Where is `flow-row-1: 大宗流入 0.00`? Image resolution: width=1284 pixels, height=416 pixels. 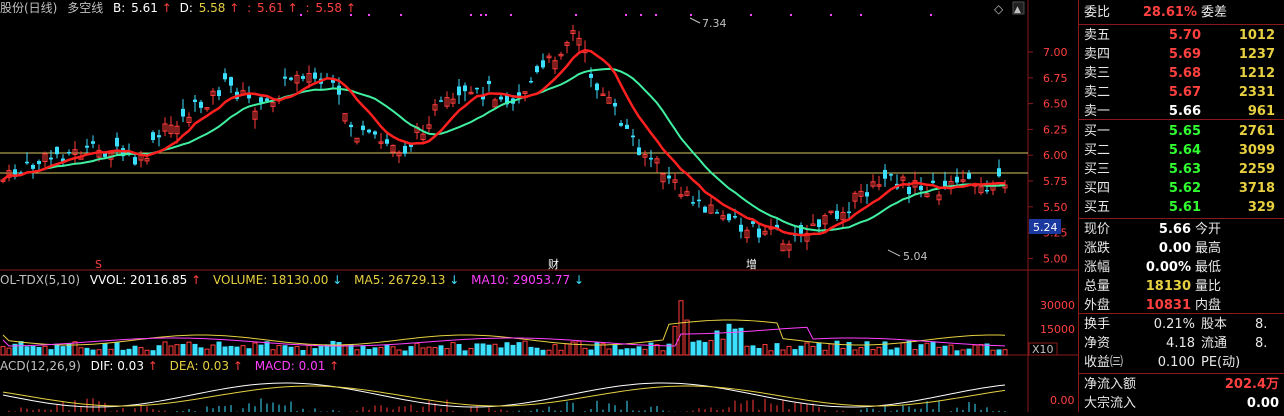 flow-row-1: 大宗流入 0.00 is located at coordinates (1181, 403).